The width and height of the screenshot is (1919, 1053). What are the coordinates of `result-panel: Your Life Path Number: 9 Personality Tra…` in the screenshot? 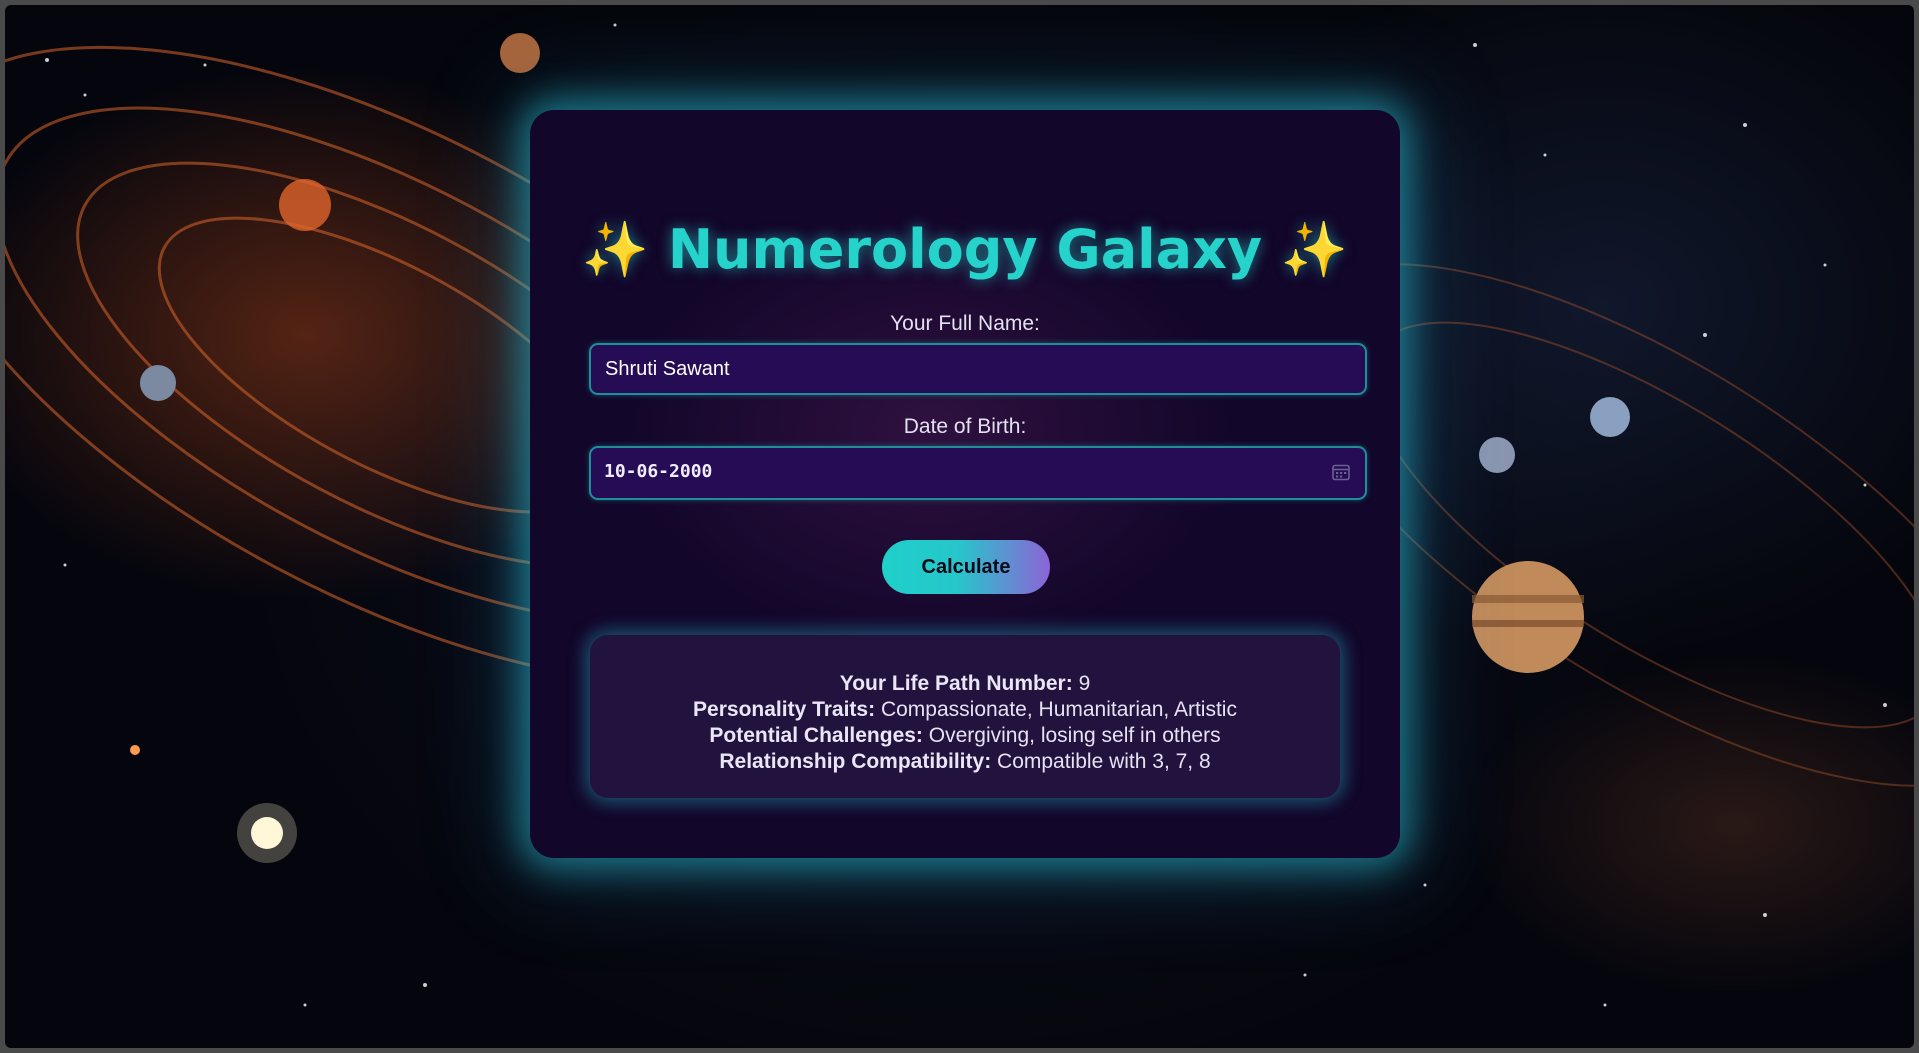 It's located at (965, 716).